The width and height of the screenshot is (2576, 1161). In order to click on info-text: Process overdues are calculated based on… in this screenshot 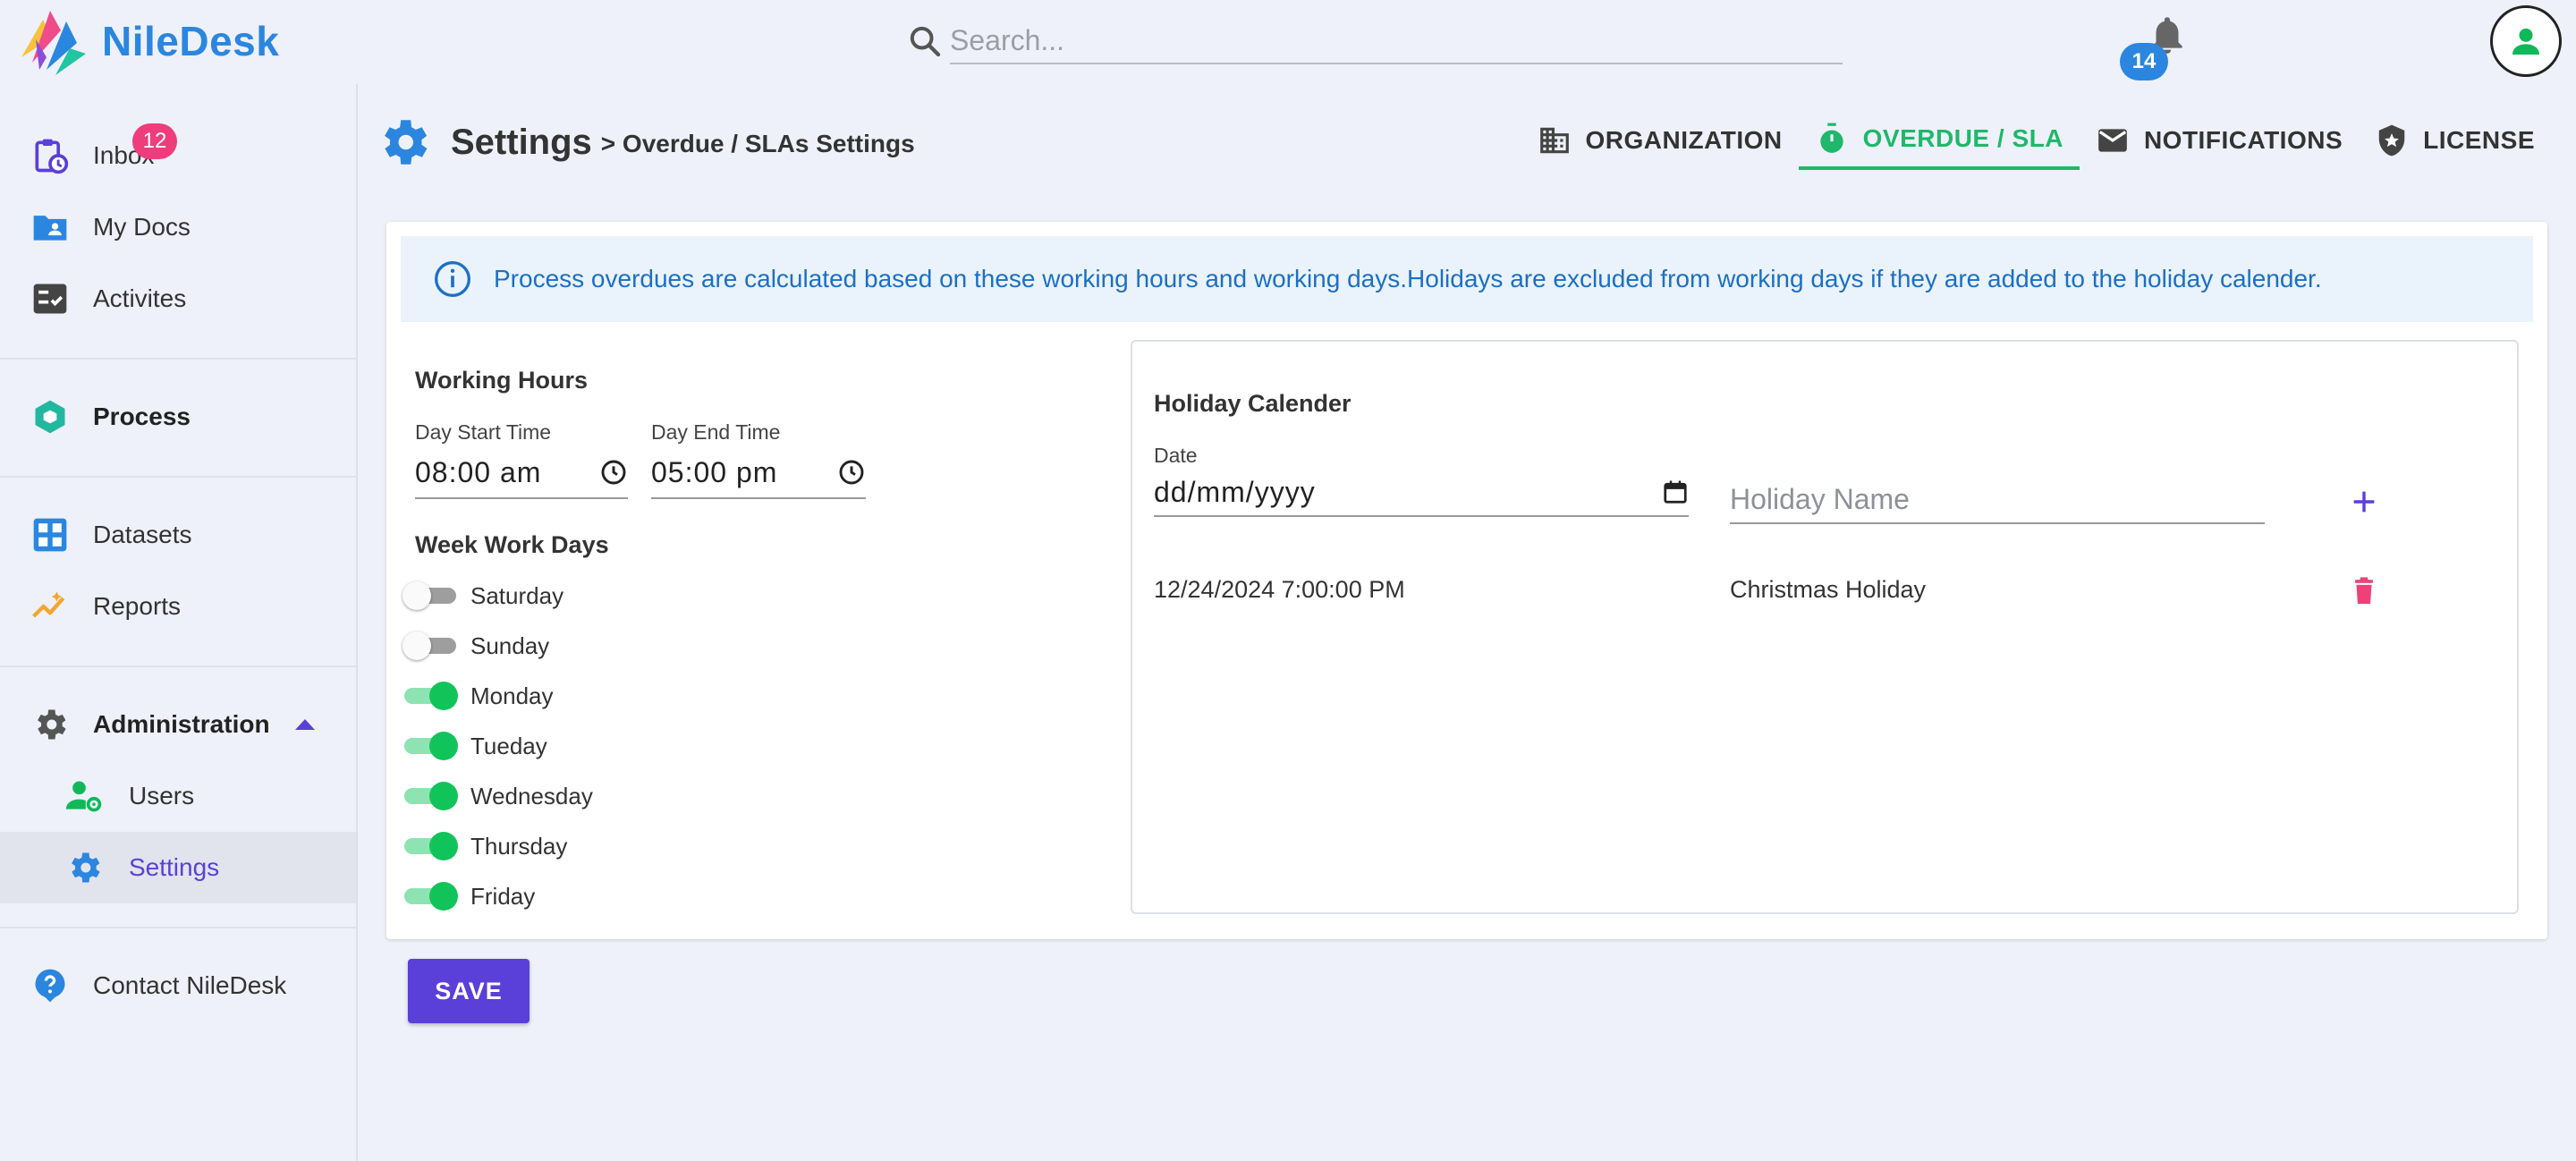, I will do `click(1408, 279)`.